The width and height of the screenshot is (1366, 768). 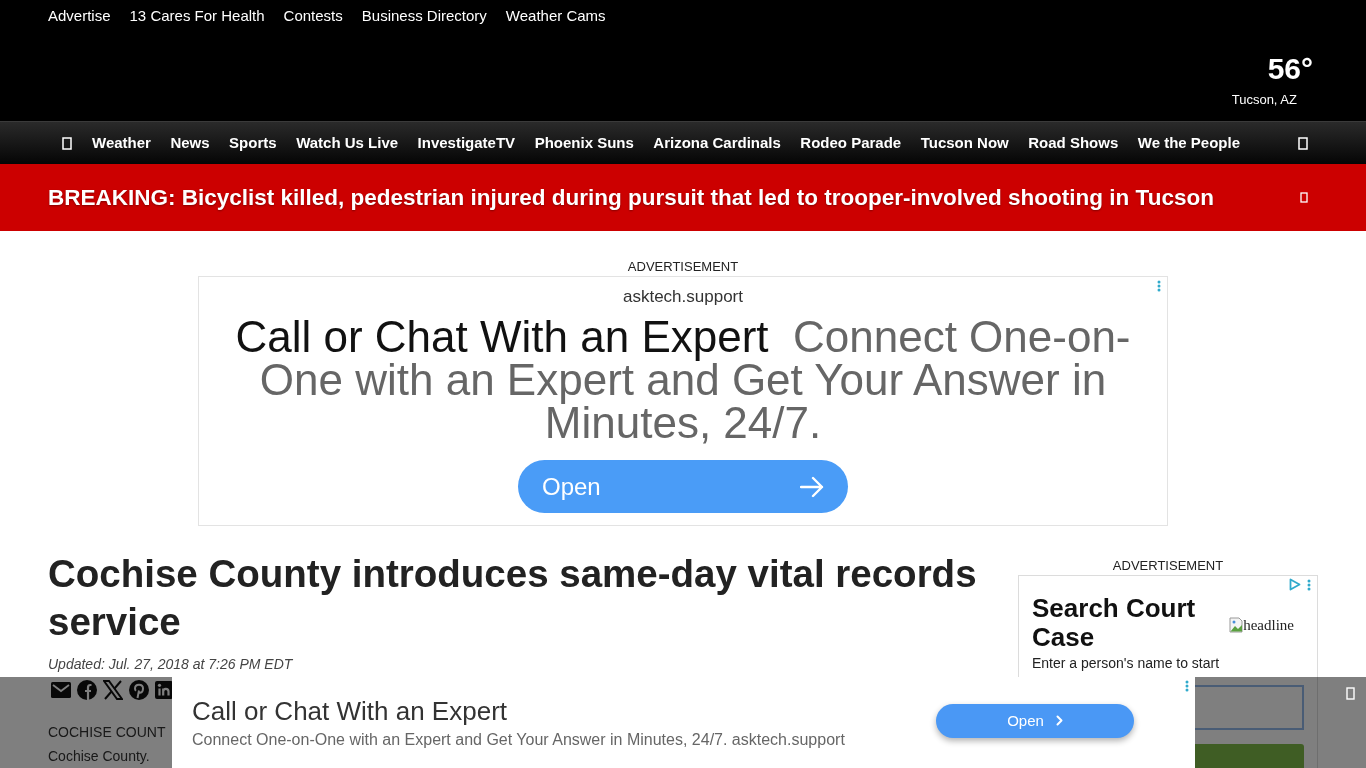 What do you see at coordinates (1124, 623) in the screenshot?
I see `ad-headline: Search Court Case` at bounding box center [1124, 623].